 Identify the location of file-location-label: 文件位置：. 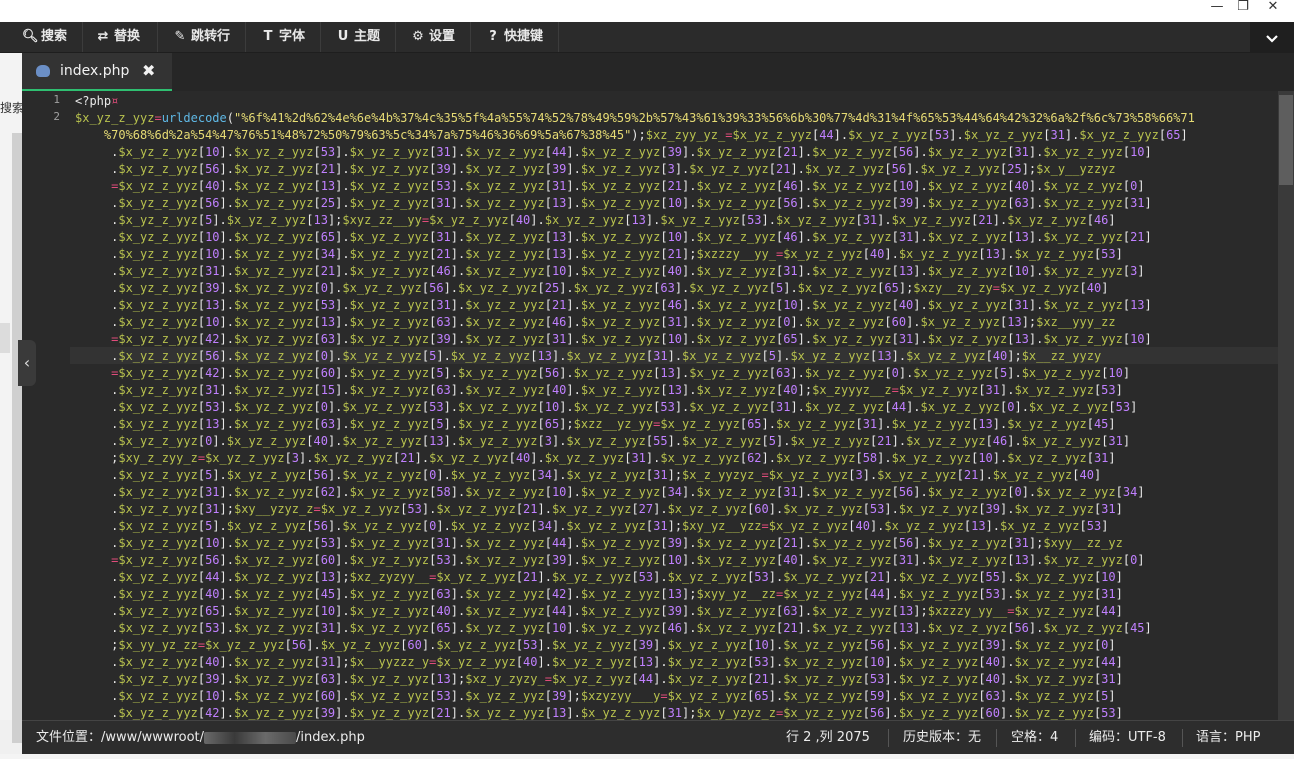
(69, 737).